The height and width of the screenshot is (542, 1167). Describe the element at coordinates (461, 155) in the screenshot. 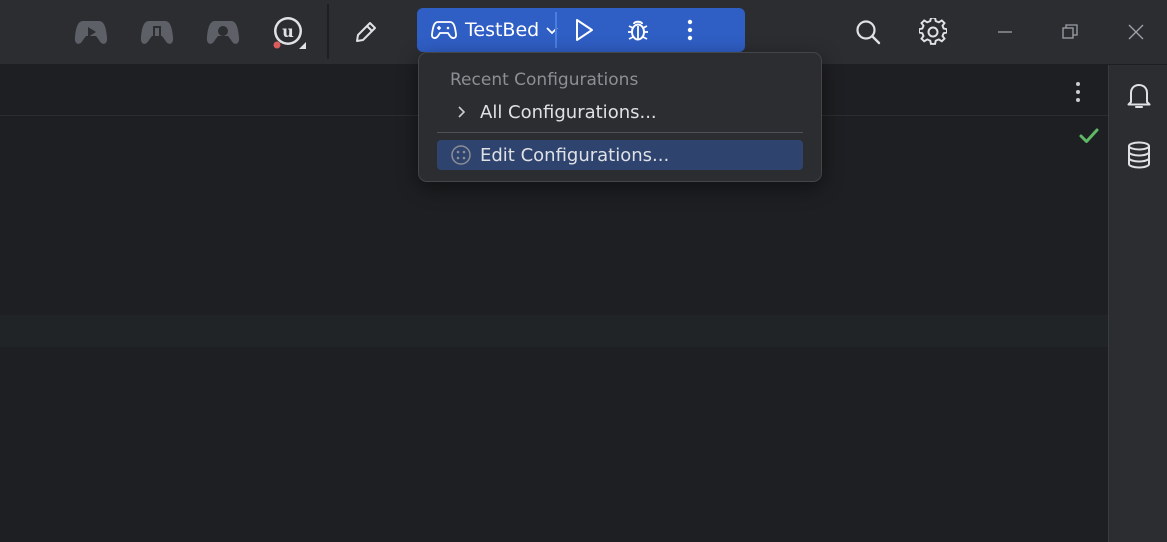

I see `settings-dots-icon` at that location.